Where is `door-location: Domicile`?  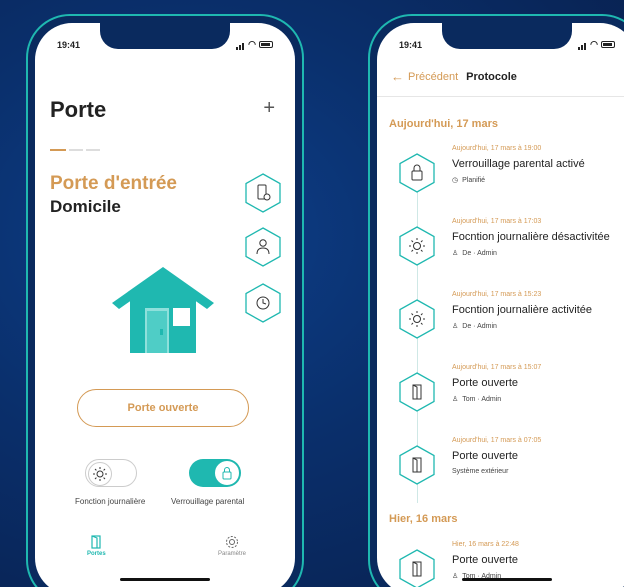 door-location: Domicile is located at coordinates (85, 206).